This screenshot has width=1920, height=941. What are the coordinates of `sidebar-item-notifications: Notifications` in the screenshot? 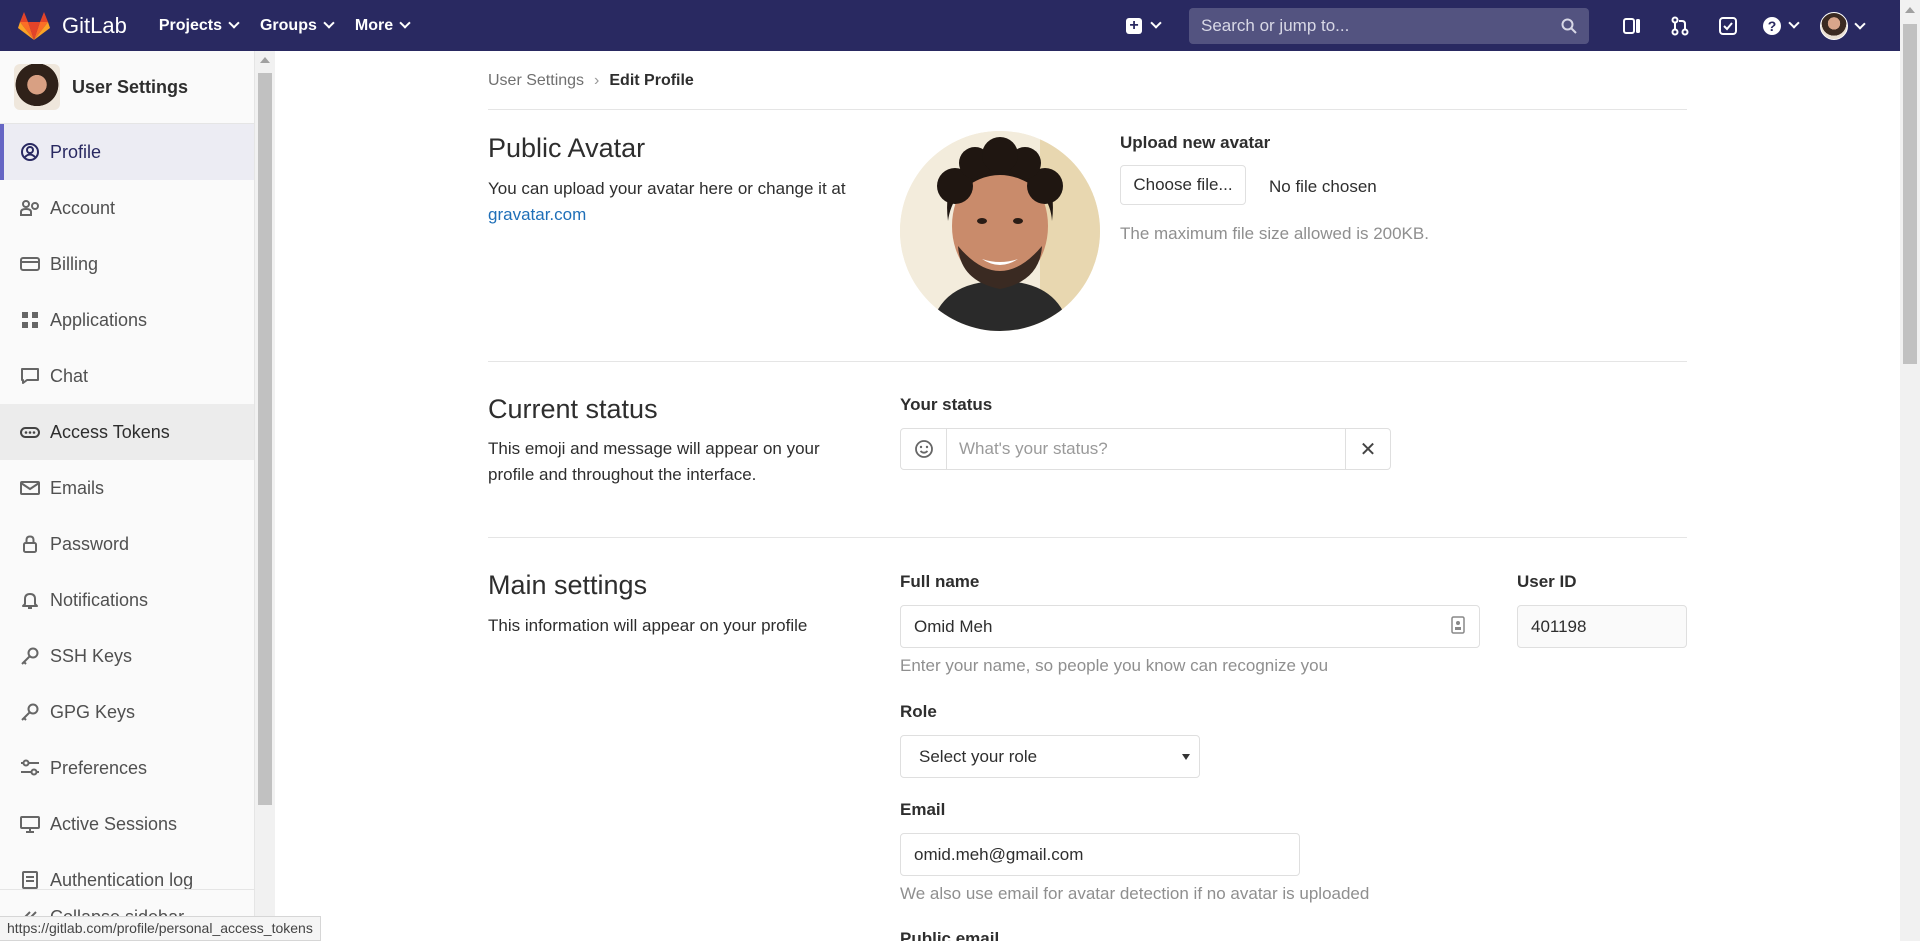 It's located at (127, 600).